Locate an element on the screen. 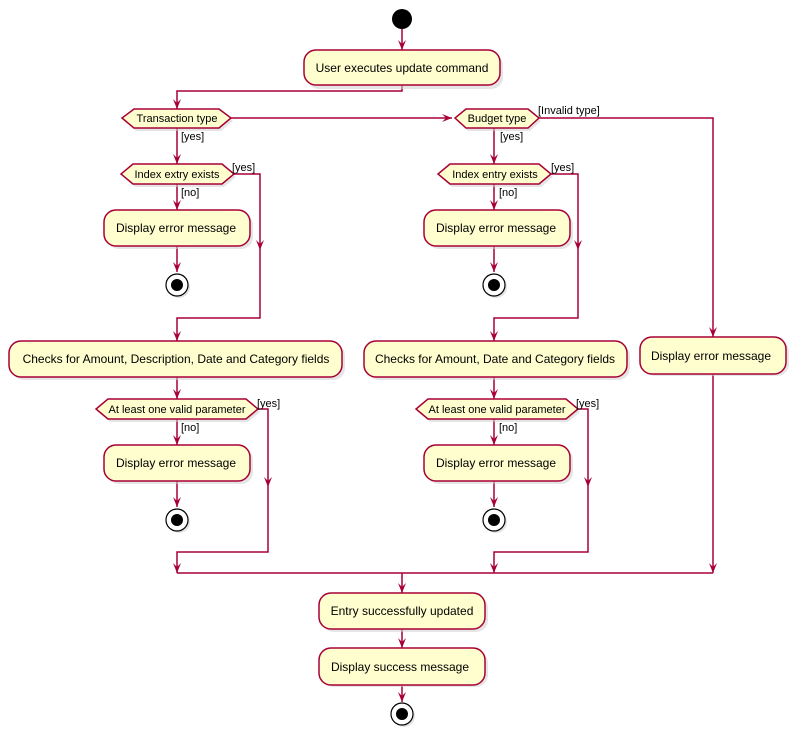  activity-b-error-2: Display error message is located at coordinates (498, 464).